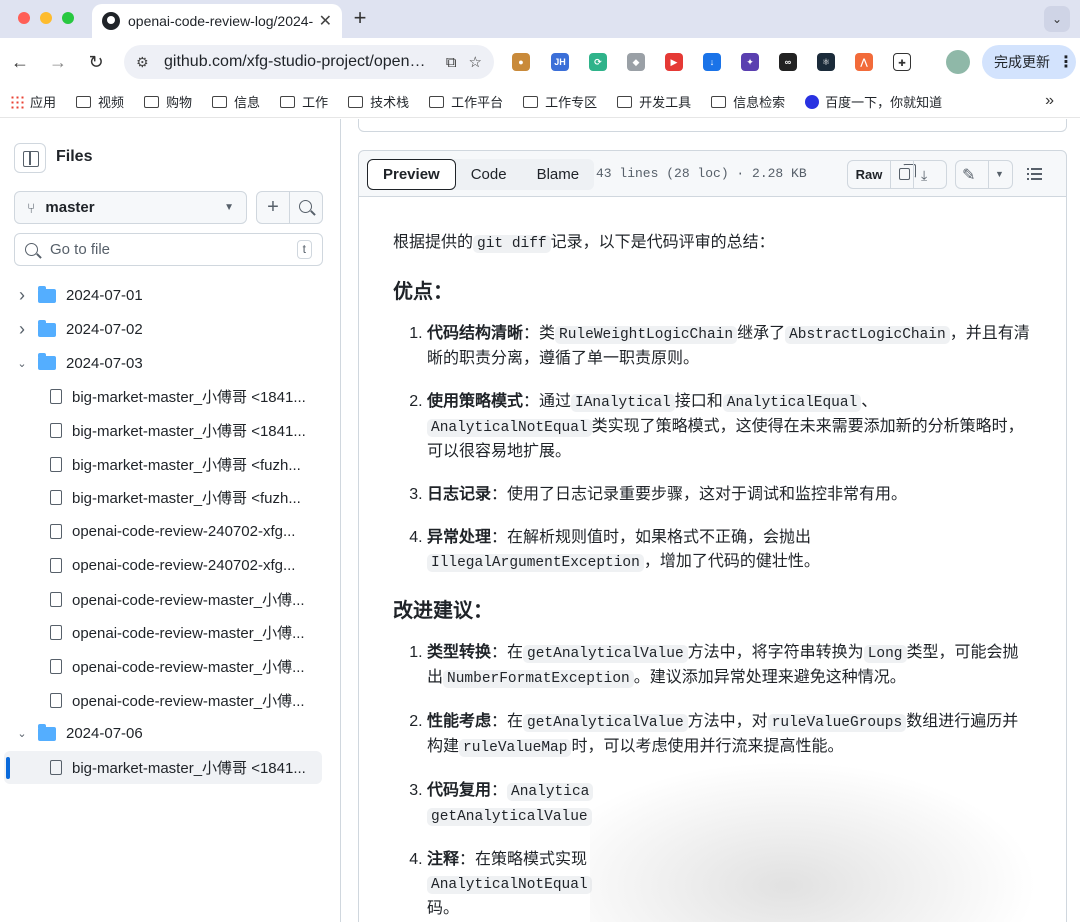 The height and width of the screenshot is (922, 1080). What do you see at coordinates (104, 363) in the screenshot?
I see `tree-item-label: 2024-07-03` at bounding box center [104, 363].